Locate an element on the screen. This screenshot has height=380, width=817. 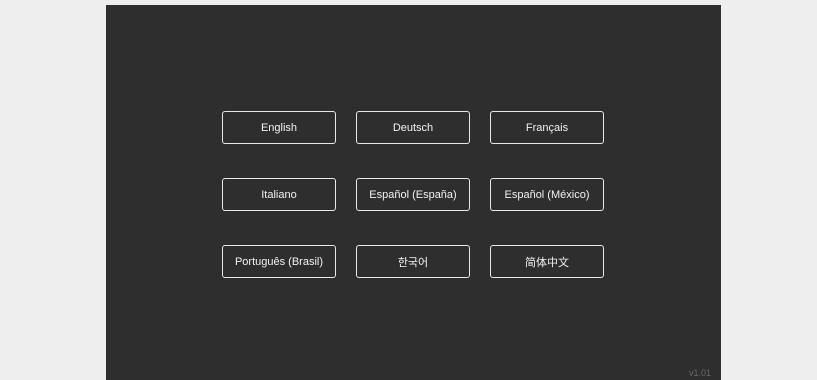
language-button-francais: Français is located at coordinates (547, 127).